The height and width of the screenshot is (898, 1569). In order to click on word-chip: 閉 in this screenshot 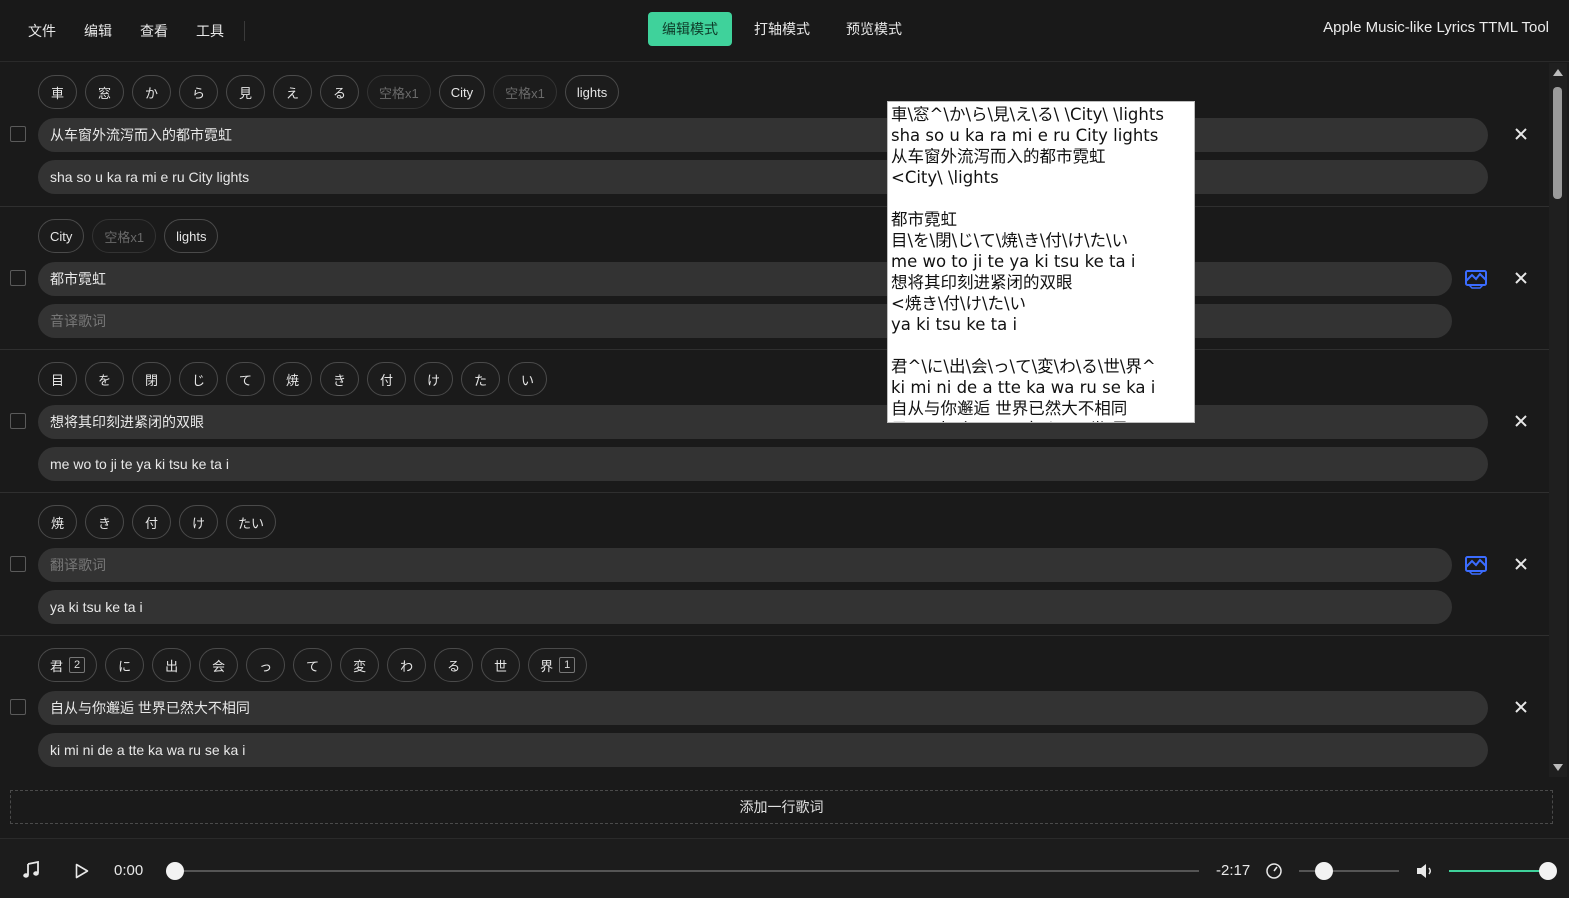, I will do `click(151, 379)`.